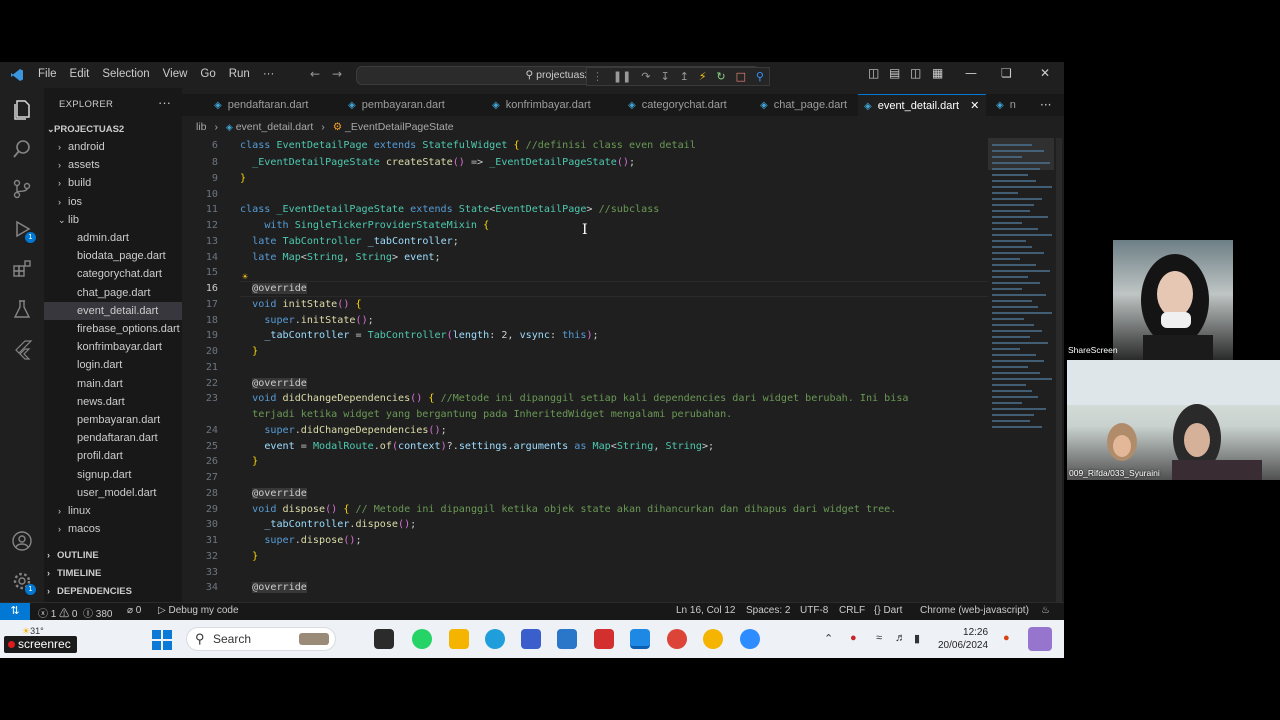  Describe the element at coordinates (162, 640) in the screenshot. I see `windows-start-icon` at that location.